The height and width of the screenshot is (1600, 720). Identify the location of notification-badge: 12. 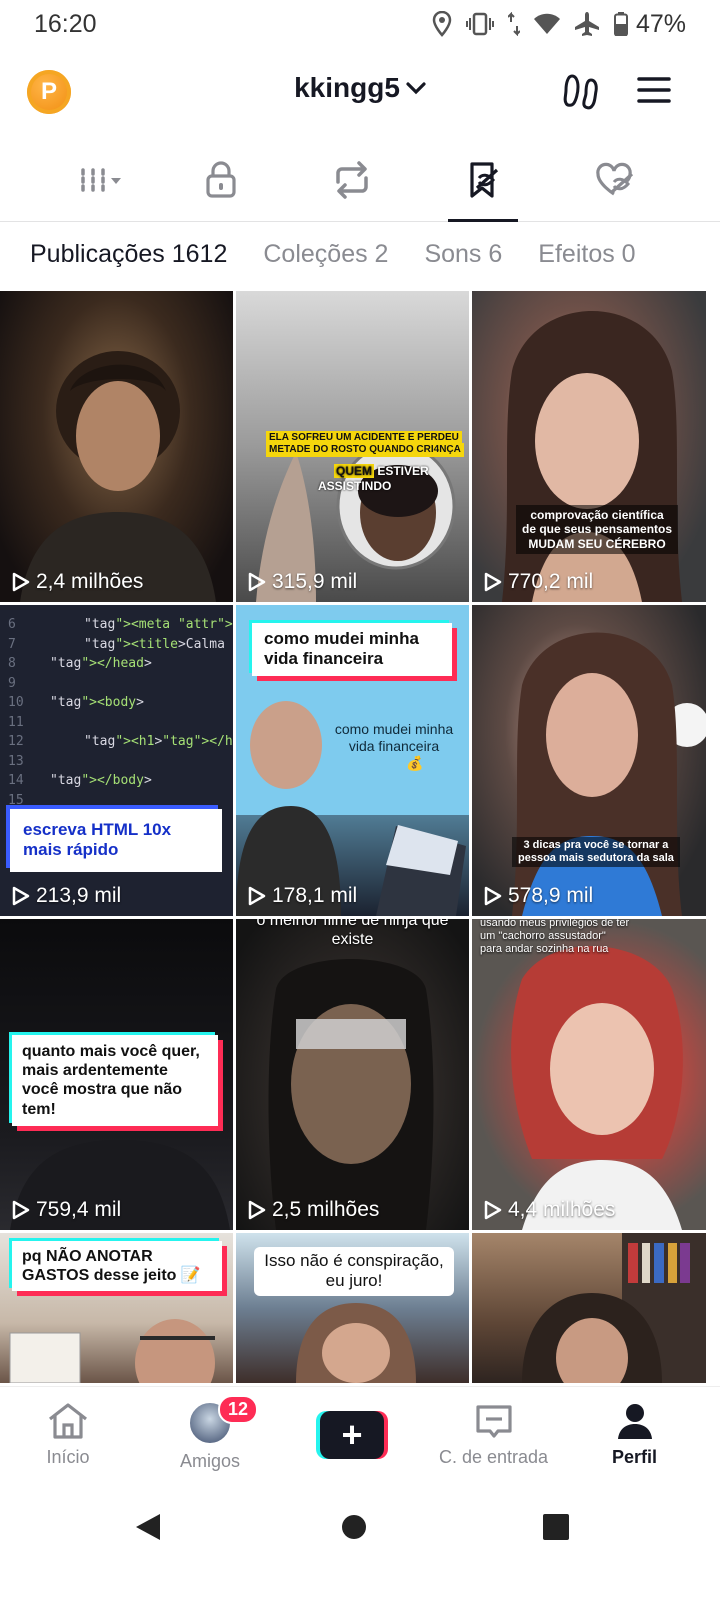
(238, 1409).